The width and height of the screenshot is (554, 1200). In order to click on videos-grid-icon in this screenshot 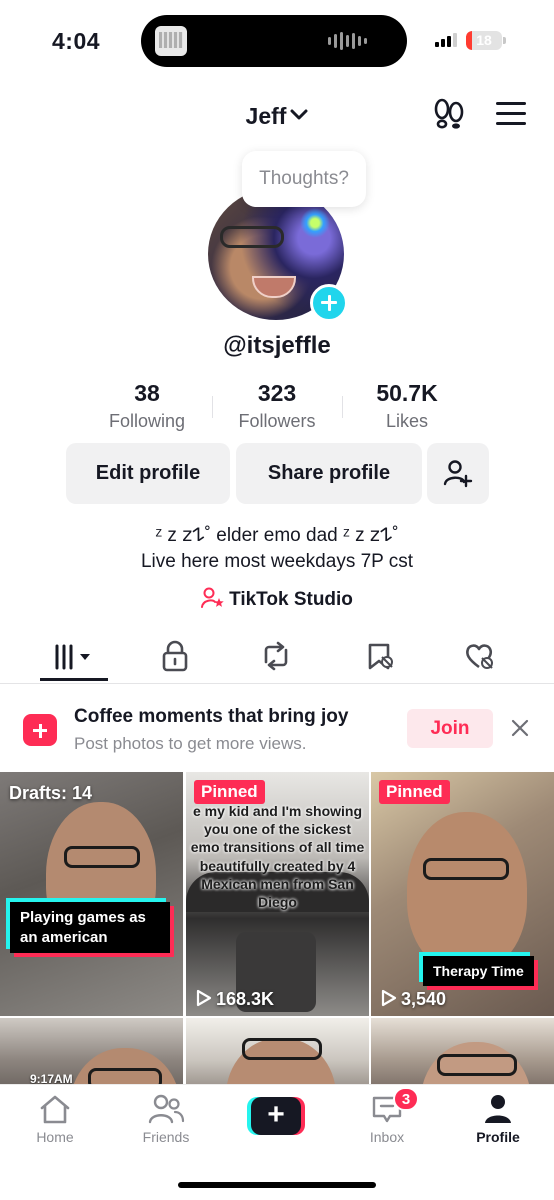, I will do `click(72, 657)`.